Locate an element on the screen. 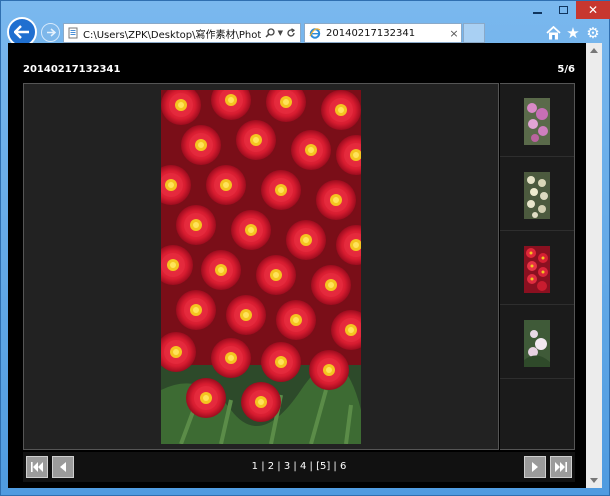 This screenshot has height=496, width=610. dropdown-arrow-icon: ▼ is located at coordinates (280, 33).